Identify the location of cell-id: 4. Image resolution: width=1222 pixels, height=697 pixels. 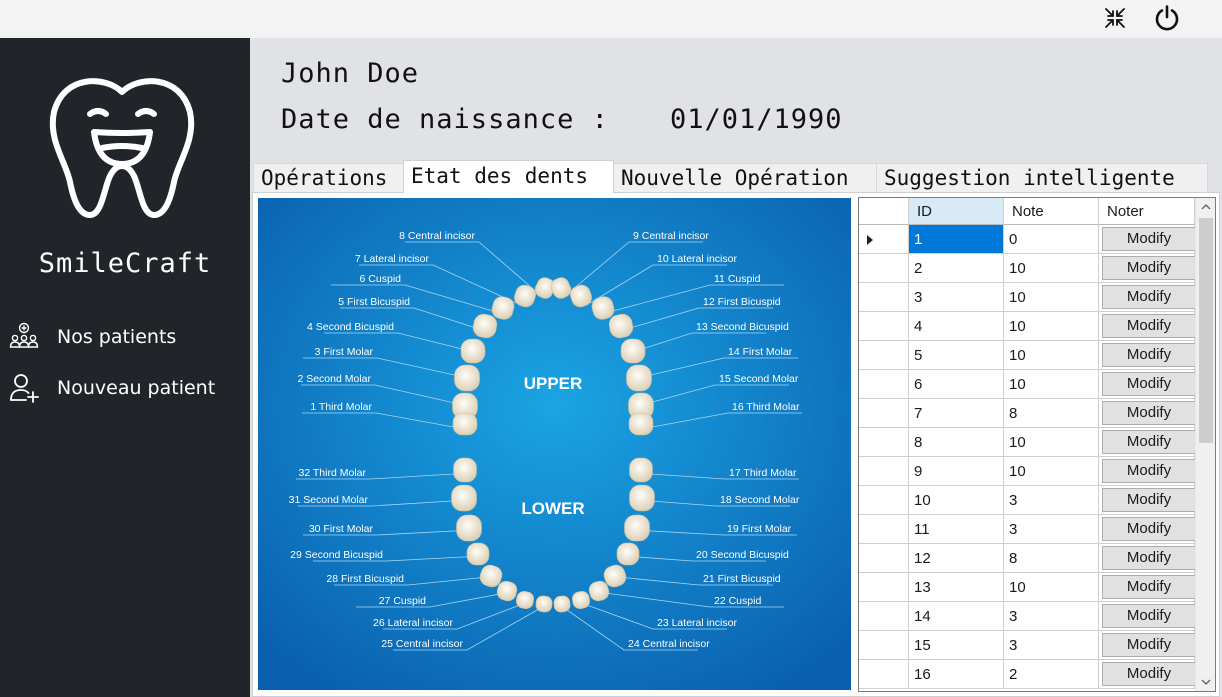
(956, 326).